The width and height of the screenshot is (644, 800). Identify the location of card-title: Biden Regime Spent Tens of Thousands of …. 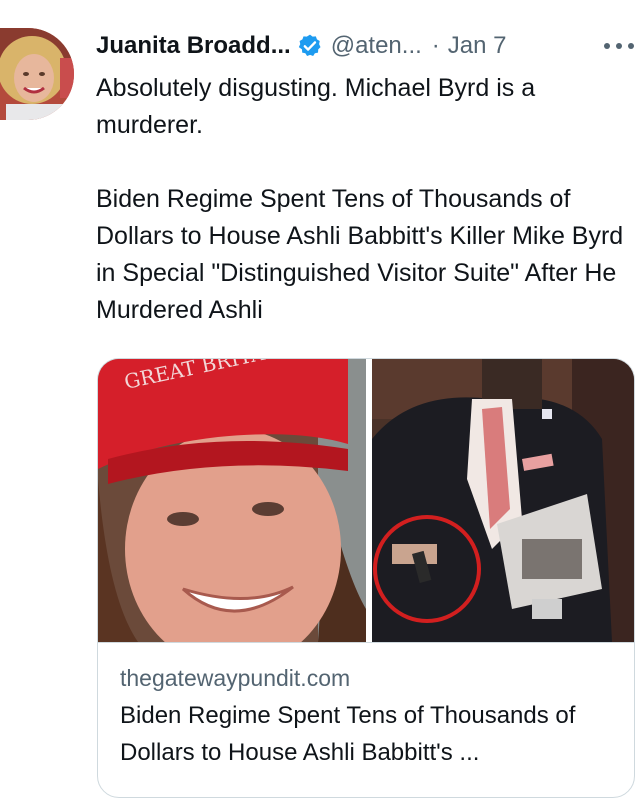
(348, 734).